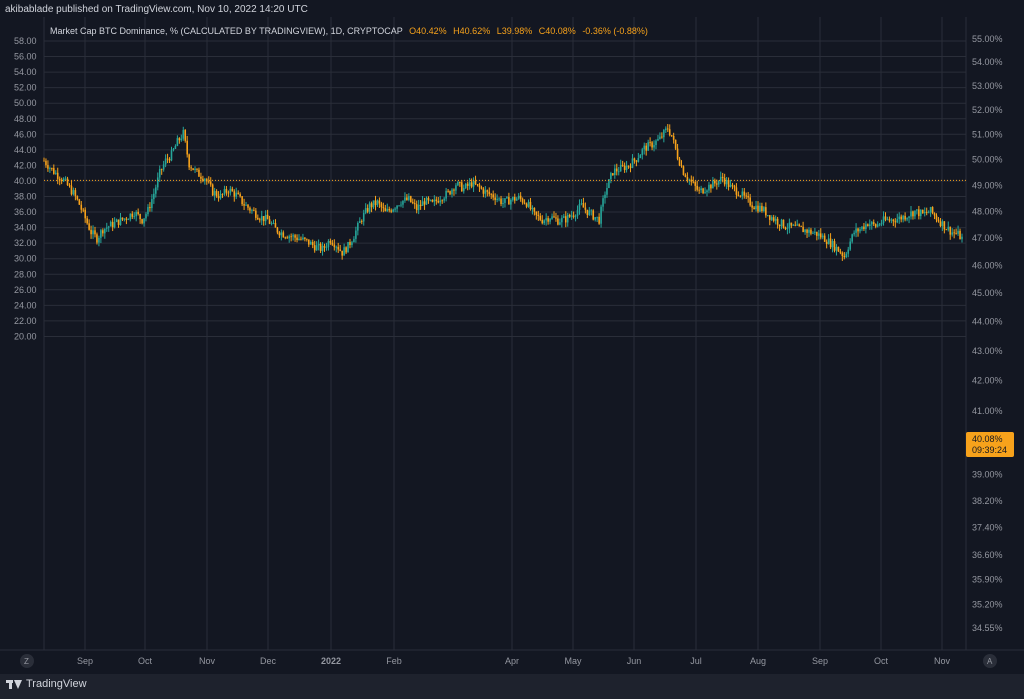 The image size is (1024, 699). I want to click on price-tag: 40.08% 09:39:24, so click(990, 444).